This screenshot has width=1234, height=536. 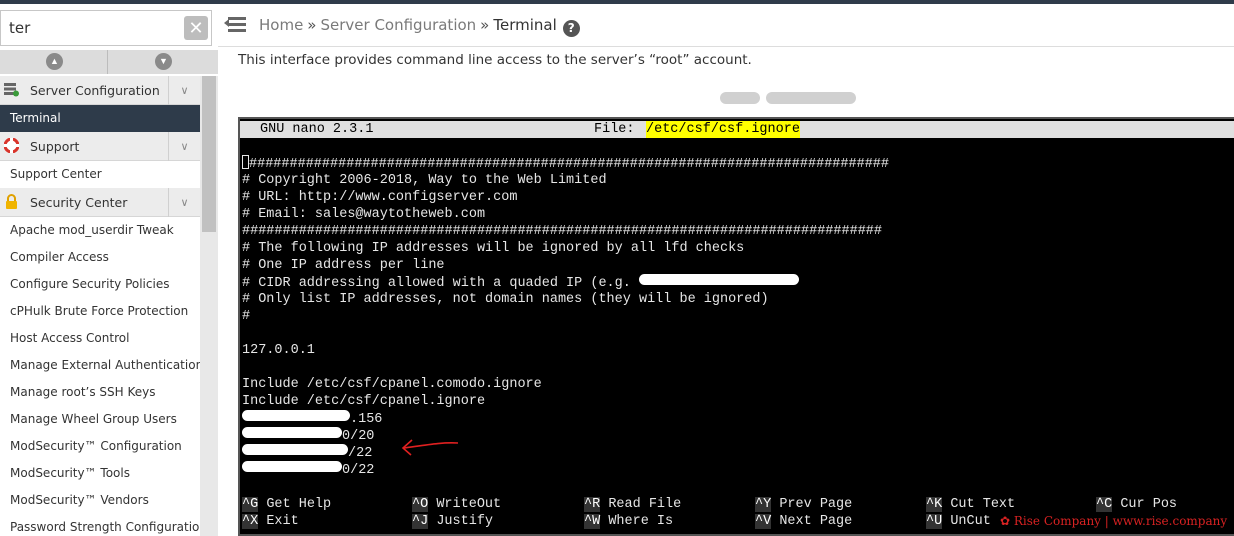 What do you see at coordinates (1114, 521) in the screenshot?
I see `watermark: ✿ Rise Company | www.rise.company` at bounding box center [1114, 521].